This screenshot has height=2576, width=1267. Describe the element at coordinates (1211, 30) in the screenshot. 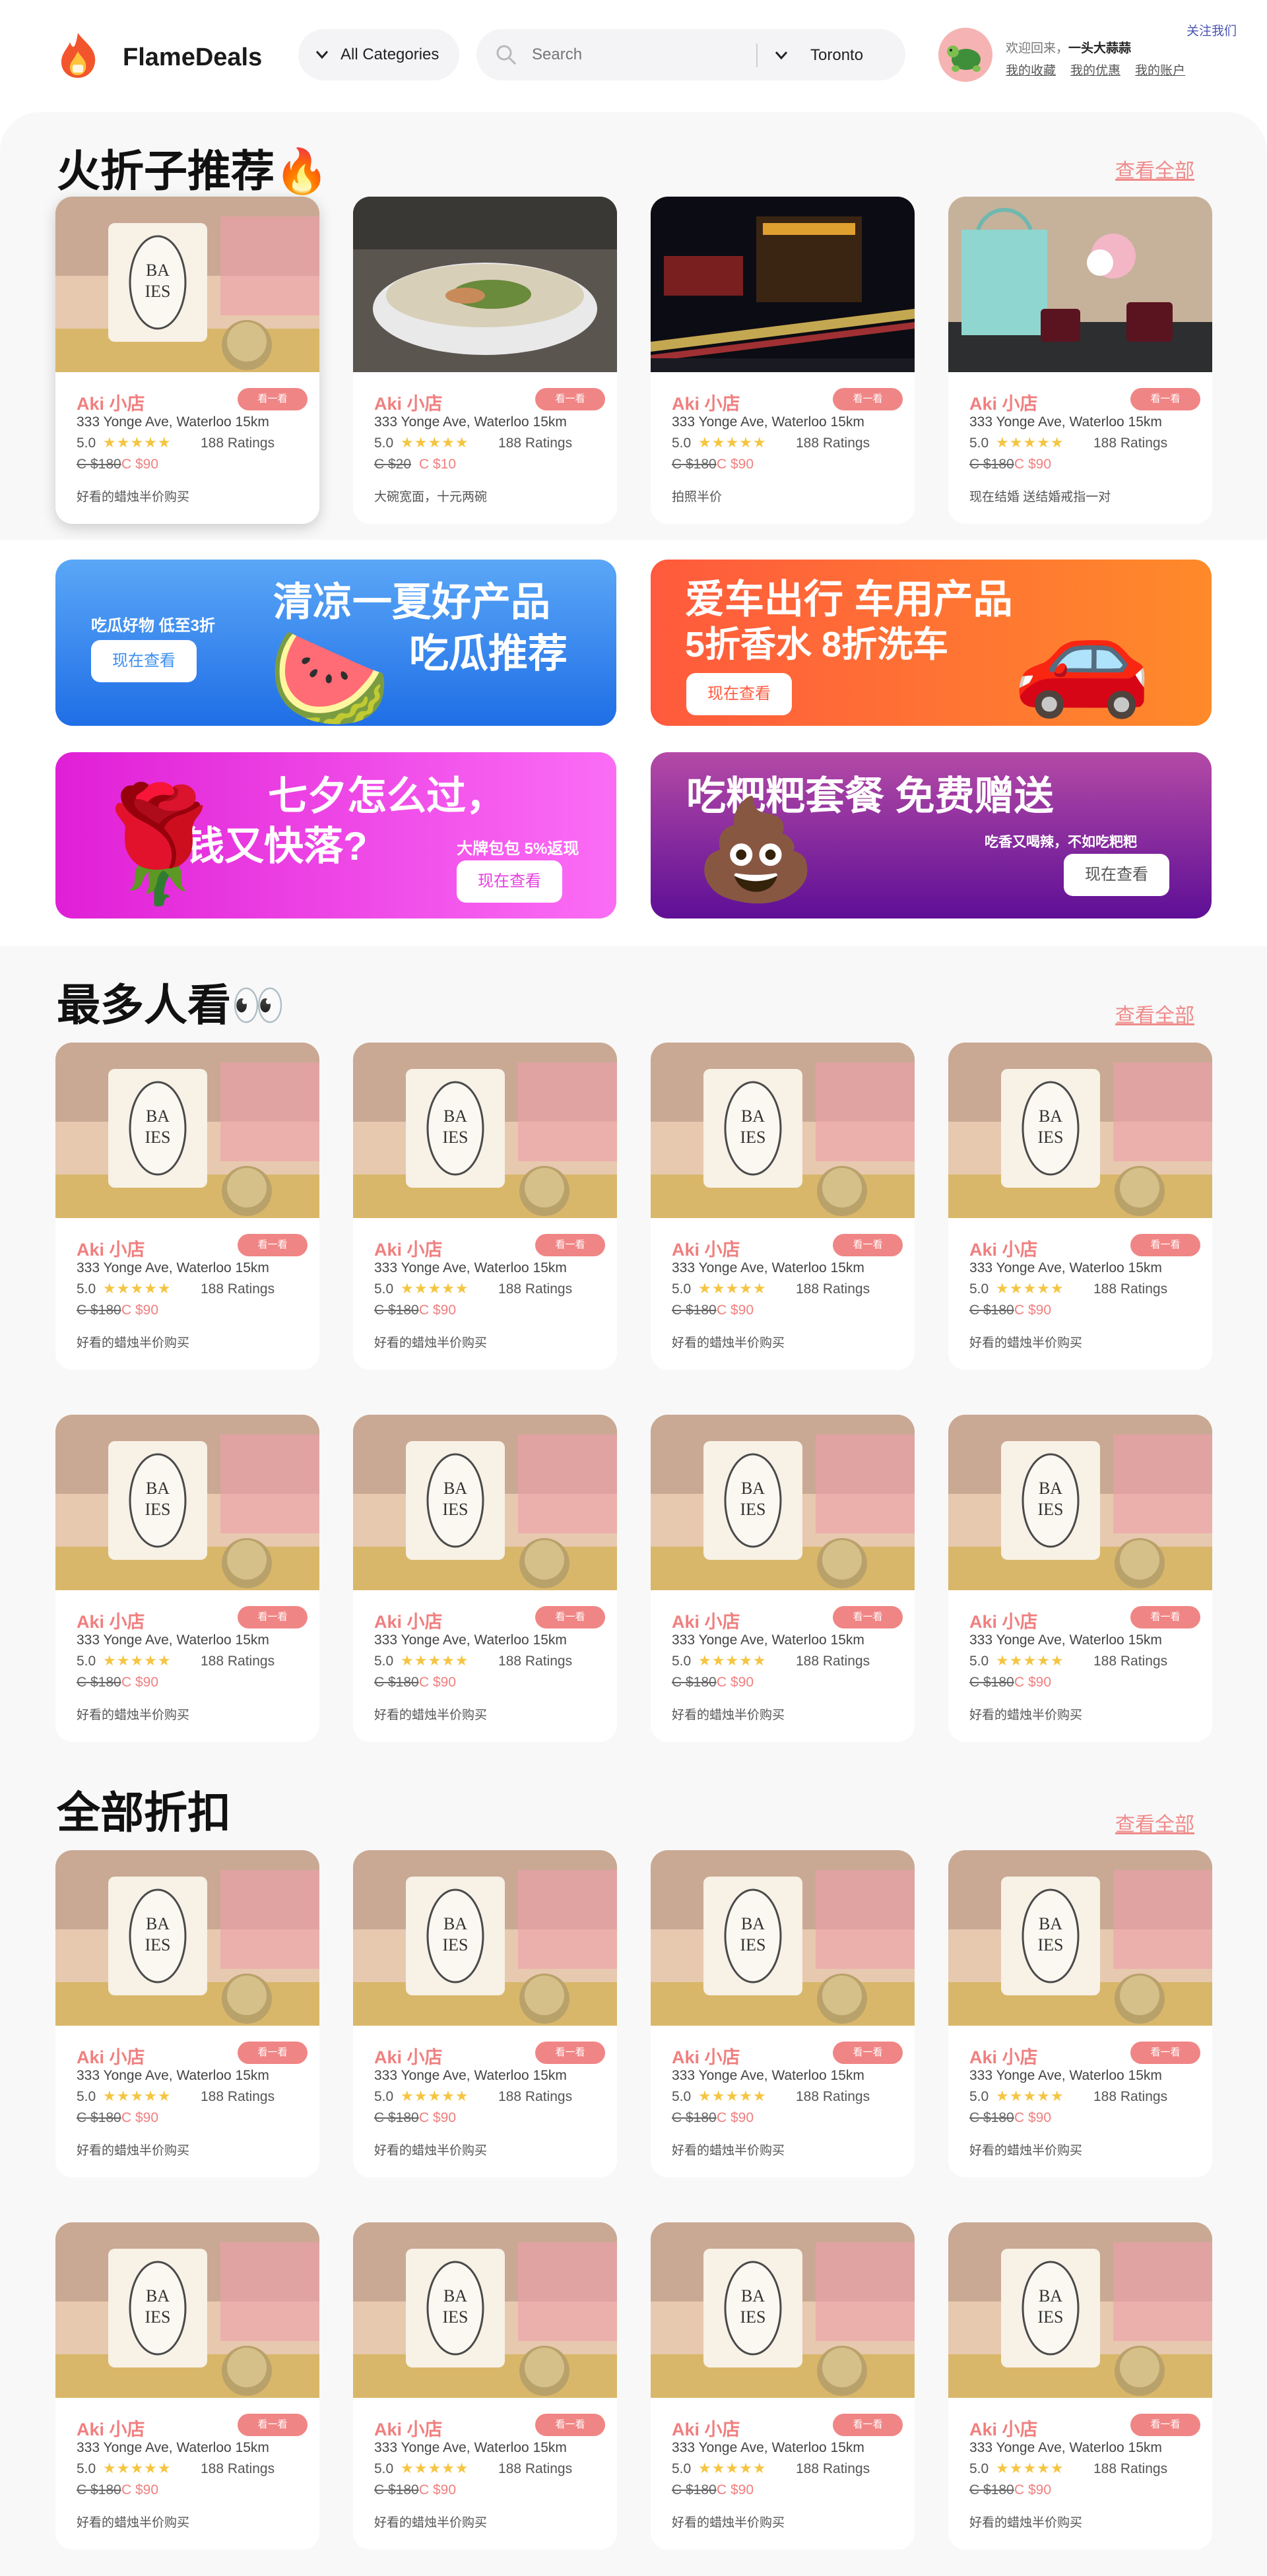

I see `follow-us-link: 关注我们` at that location.